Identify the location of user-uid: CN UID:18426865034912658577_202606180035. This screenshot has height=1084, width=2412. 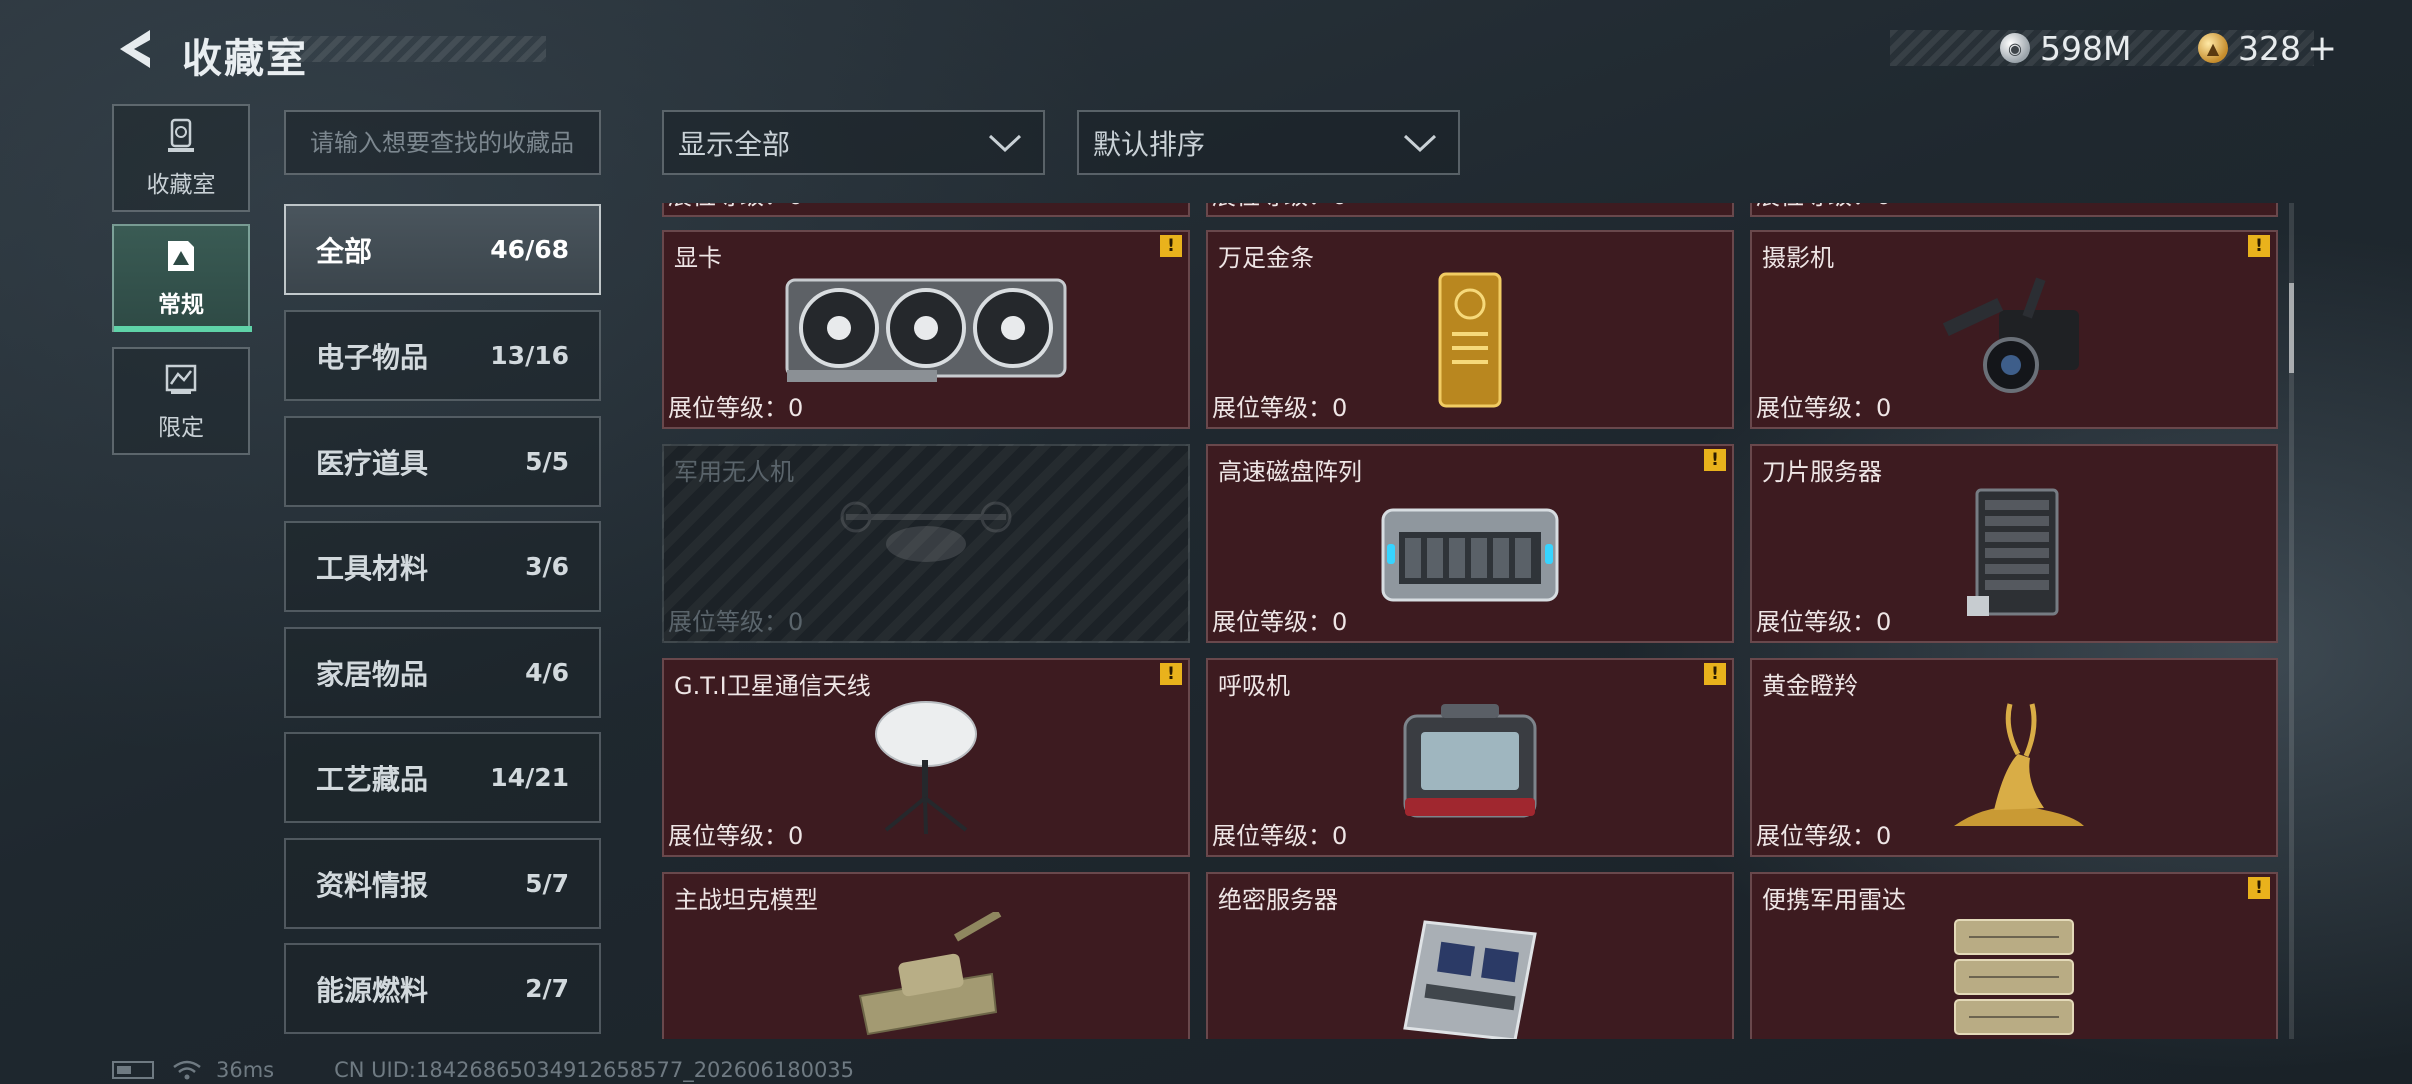
(594, 1070).